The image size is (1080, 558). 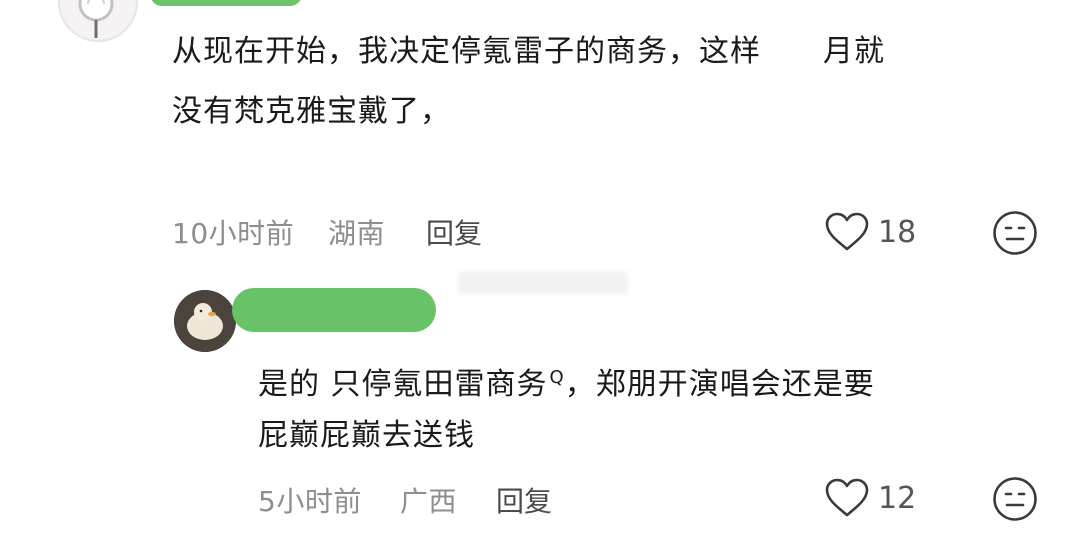 I want to click on avatar-duck-icon, so click(x=205, y=321).